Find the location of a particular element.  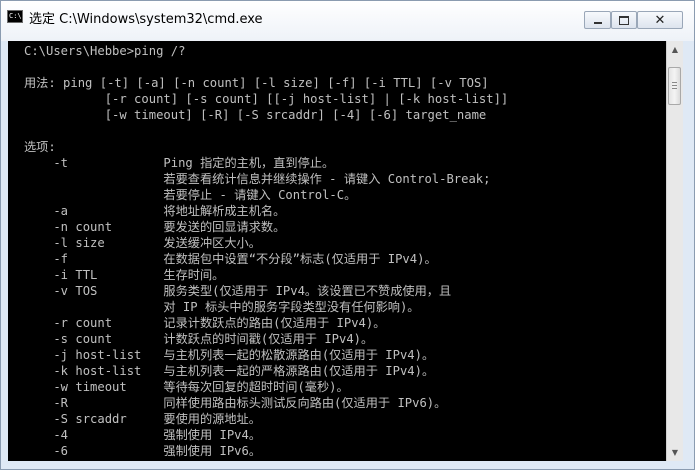

console-line: -a 将地址解析成主机名。 is located at coordinates (155, 211).